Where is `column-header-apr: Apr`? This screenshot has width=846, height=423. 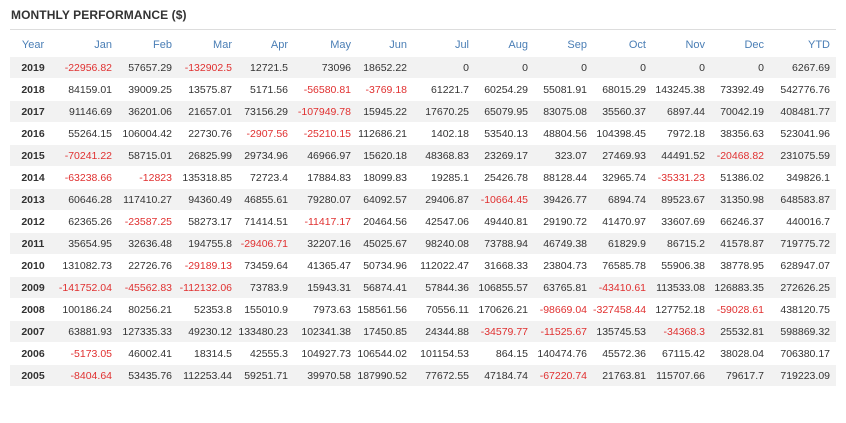
column-header-apr: Apr is located at coordinates (279, 45).